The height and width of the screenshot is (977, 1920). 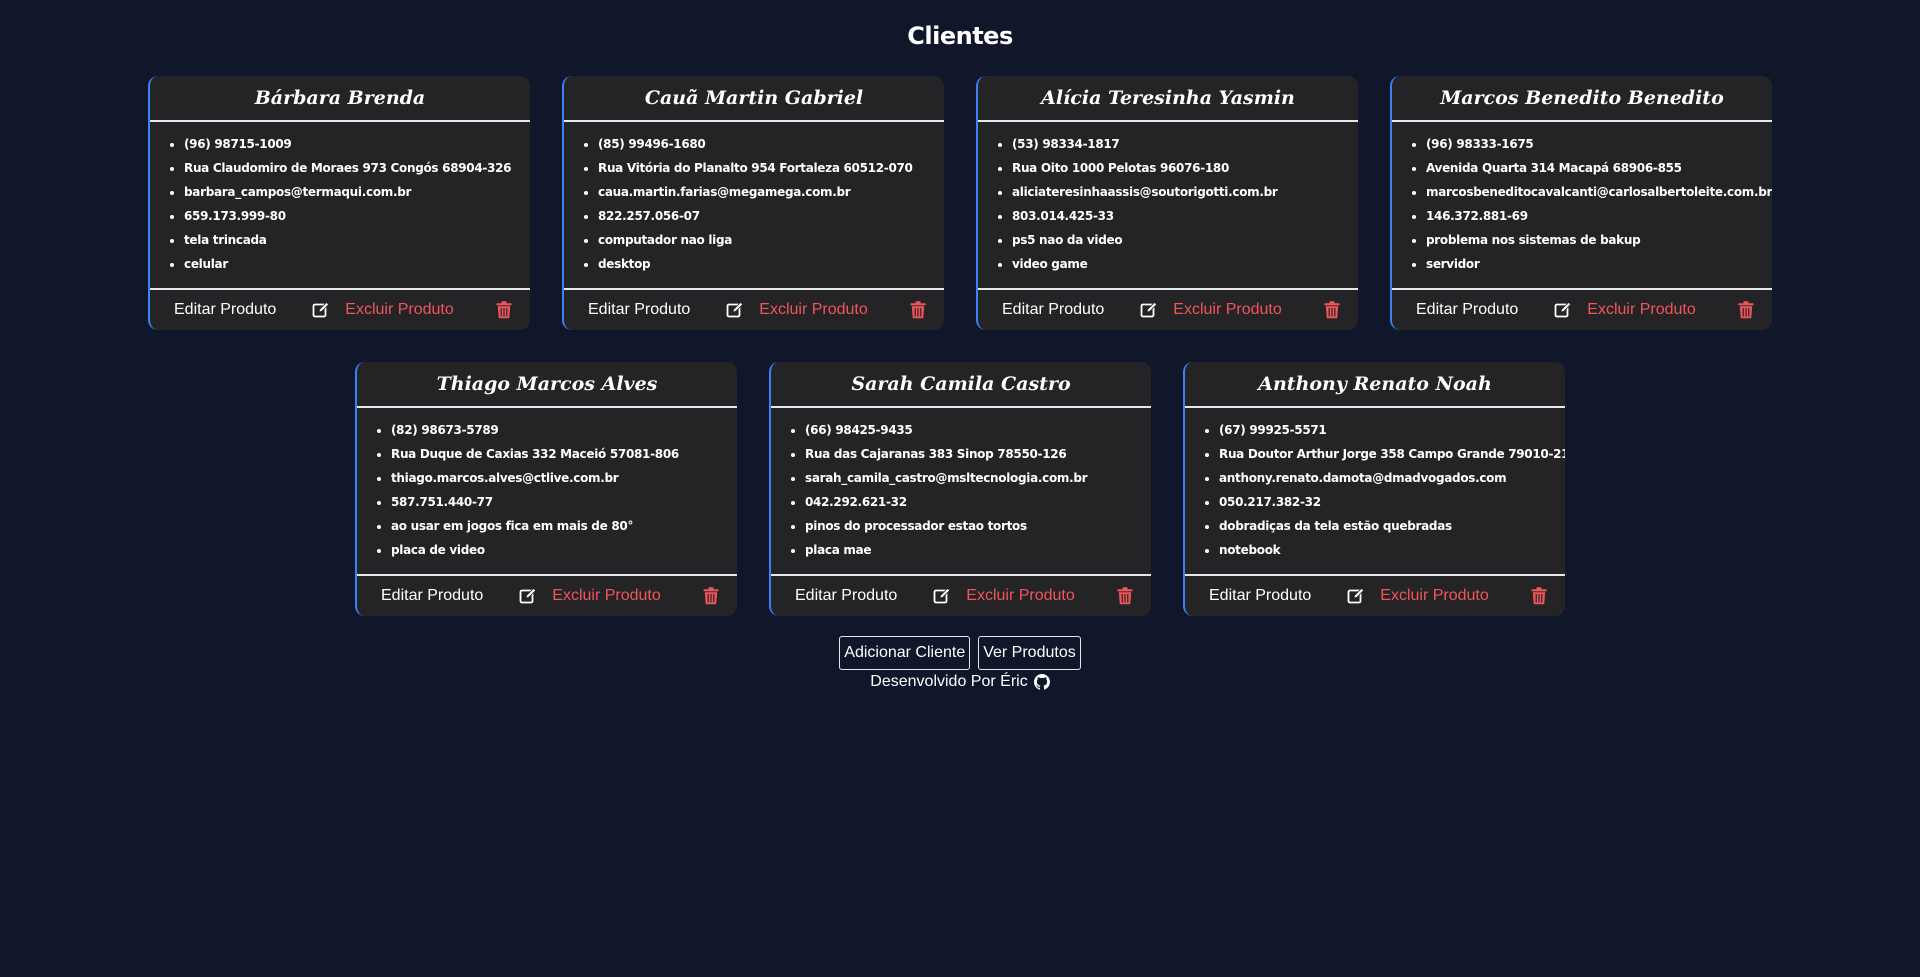 What do you see at coordinates (1594, 264) in the screenshot?
I see `client-info-item: servidor` at bounding box center [1594, 264].